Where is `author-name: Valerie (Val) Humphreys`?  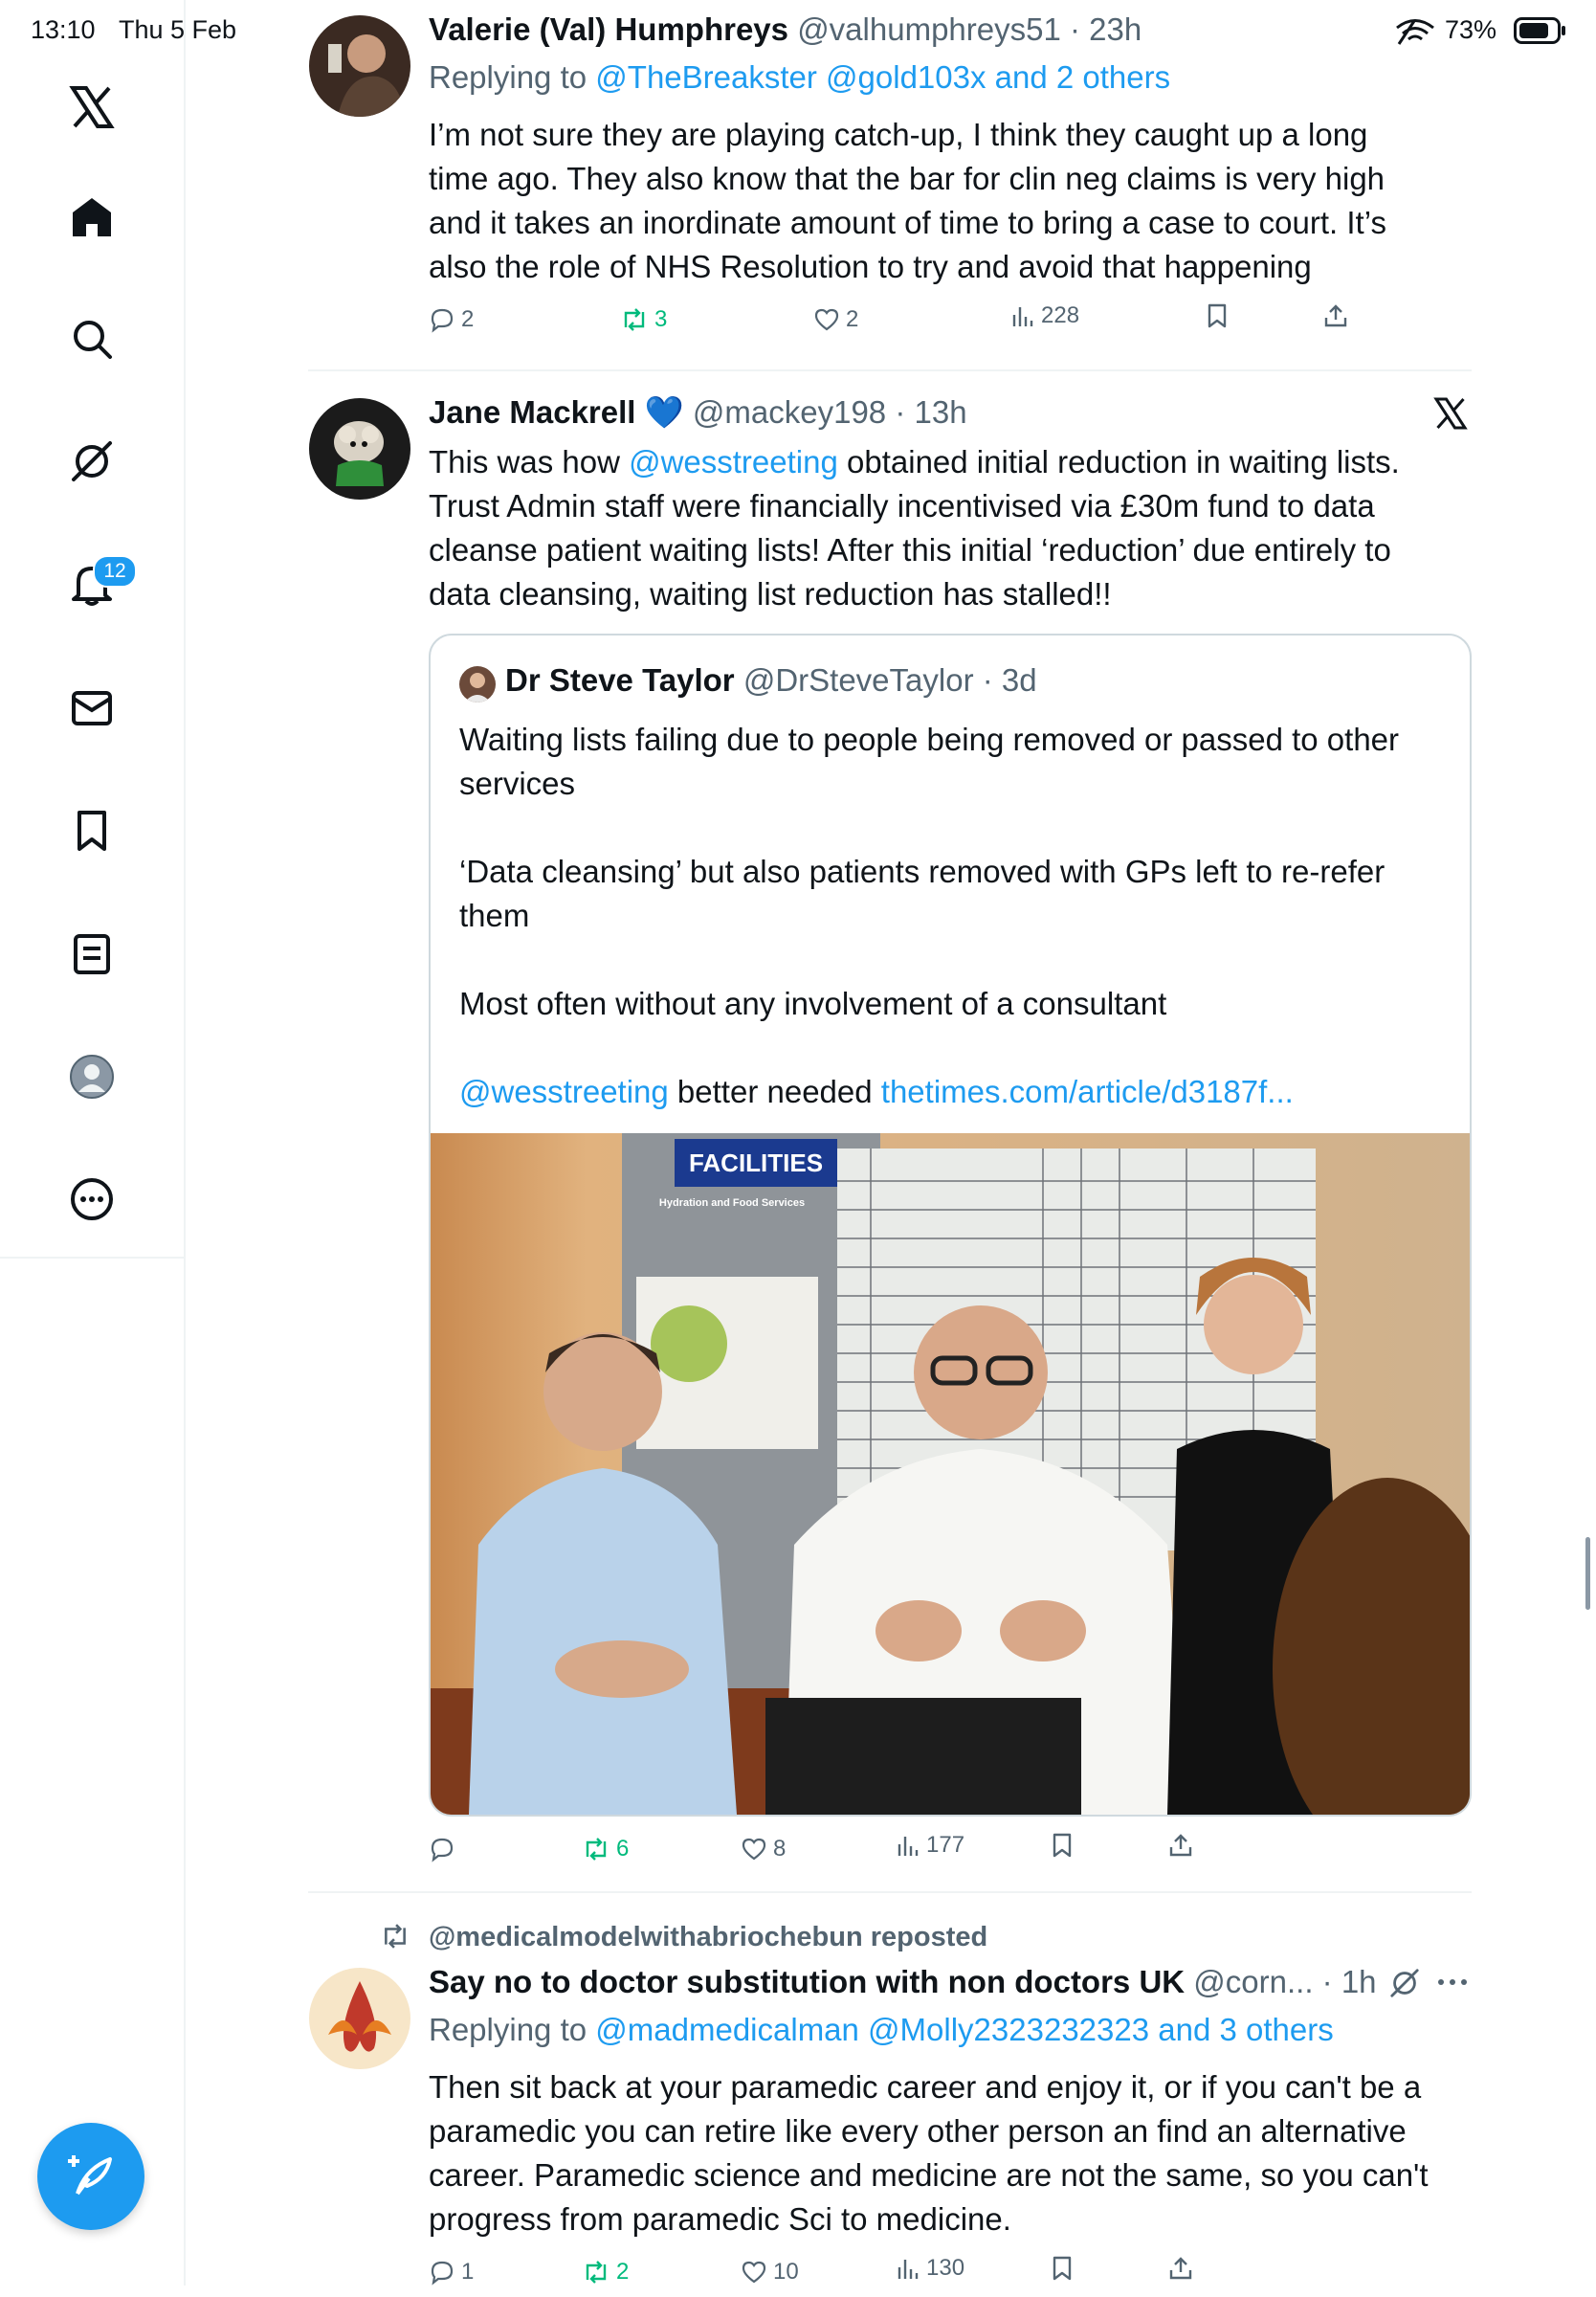
author-name: Valerie (Val) Humphreys is located at coordinates (609, 29).